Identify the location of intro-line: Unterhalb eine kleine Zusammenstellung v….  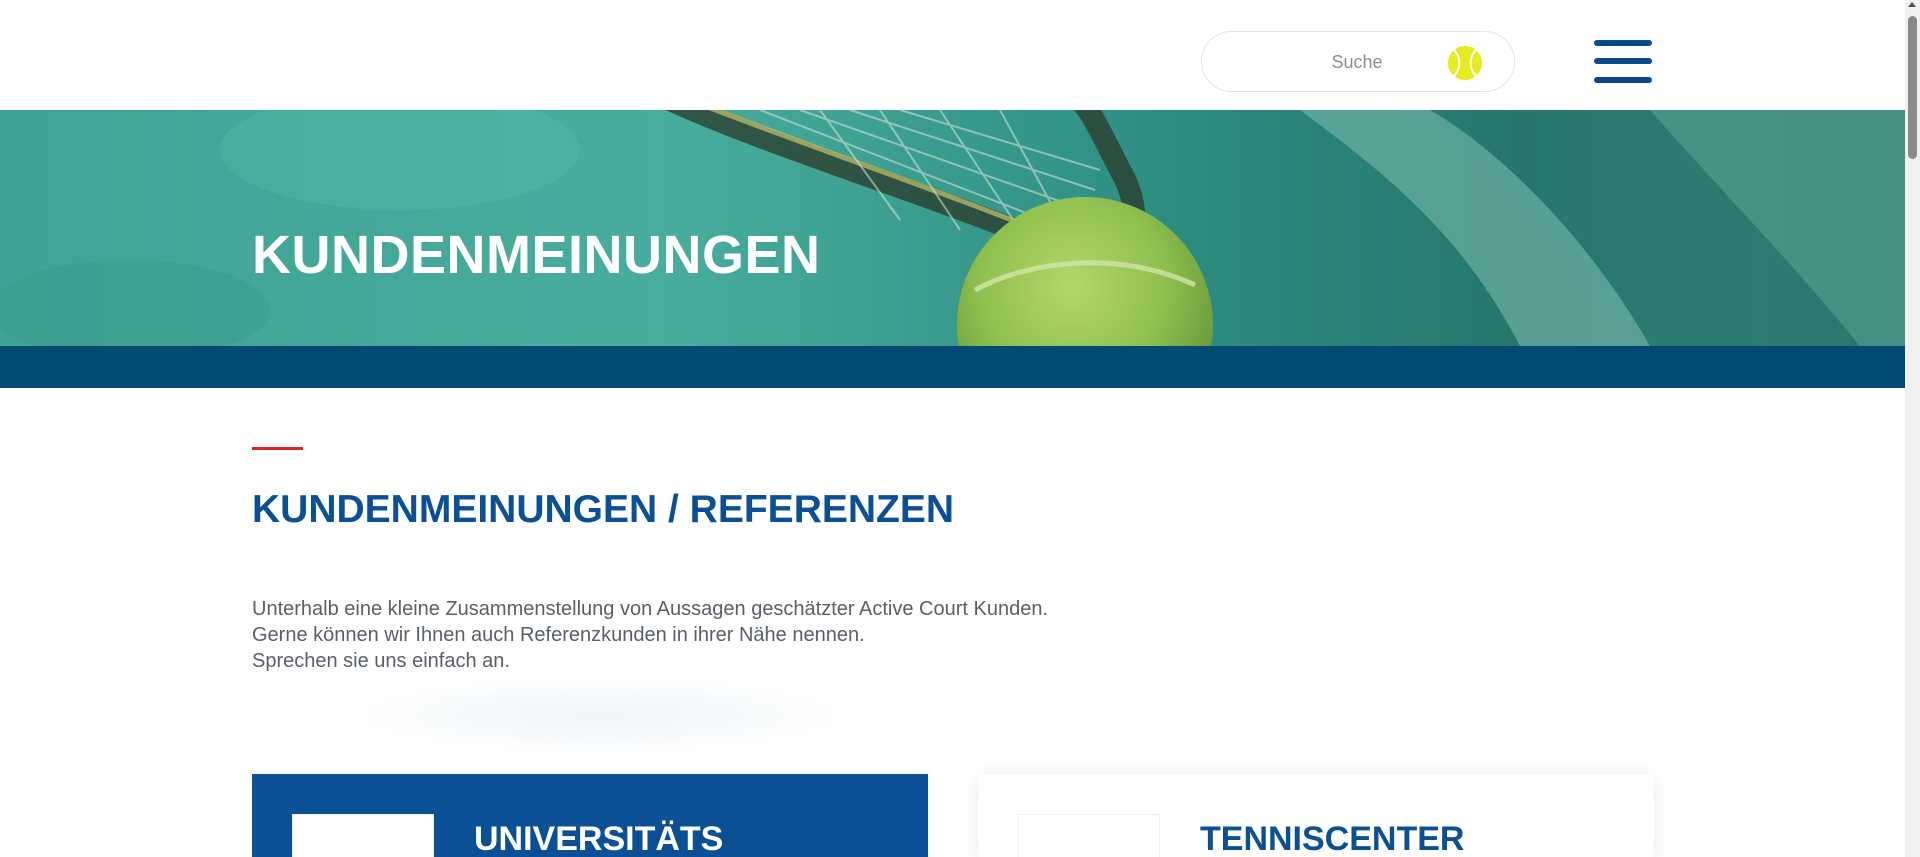
(650, 609).